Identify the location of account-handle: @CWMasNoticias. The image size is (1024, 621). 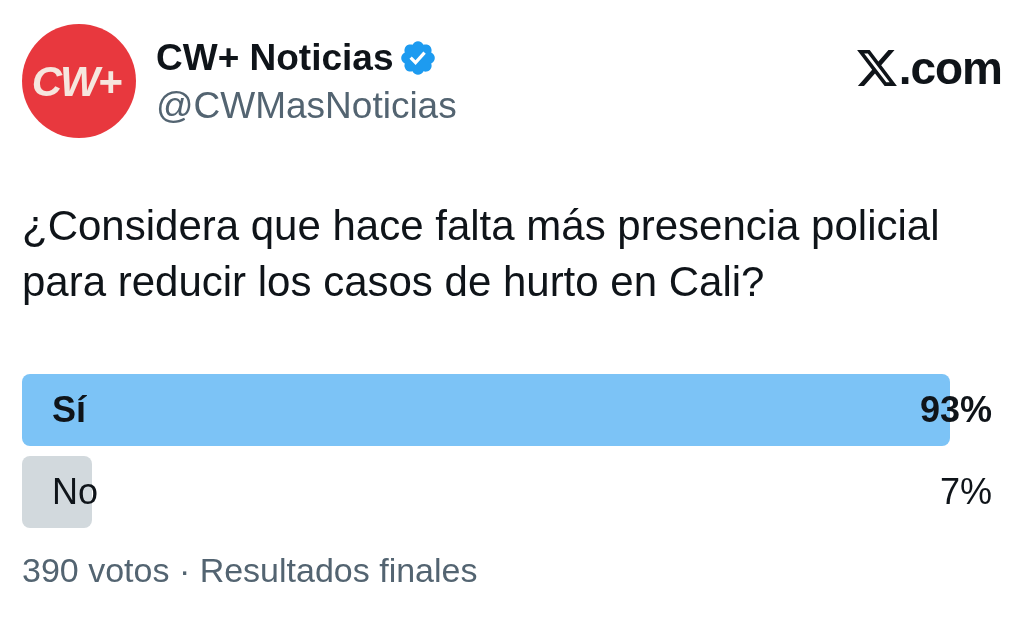
(306, 106).